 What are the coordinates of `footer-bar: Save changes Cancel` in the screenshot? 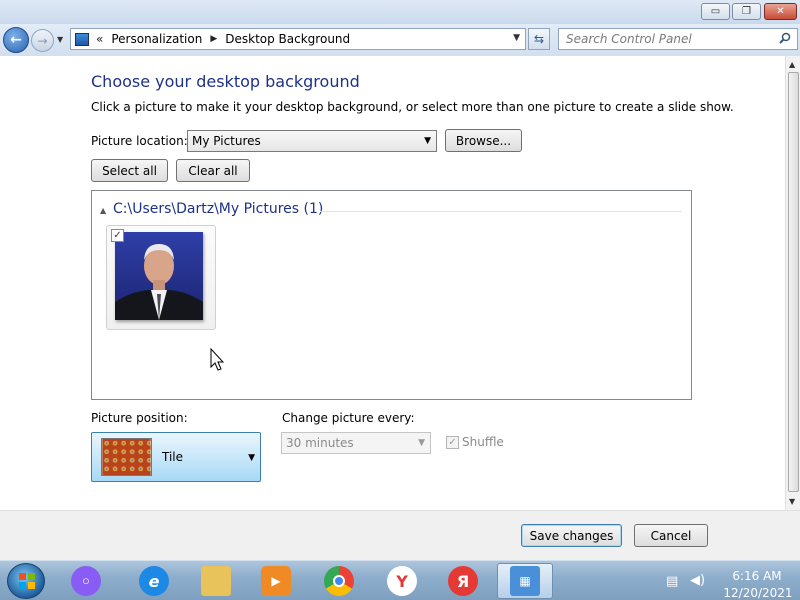 It's located at (400, 535).